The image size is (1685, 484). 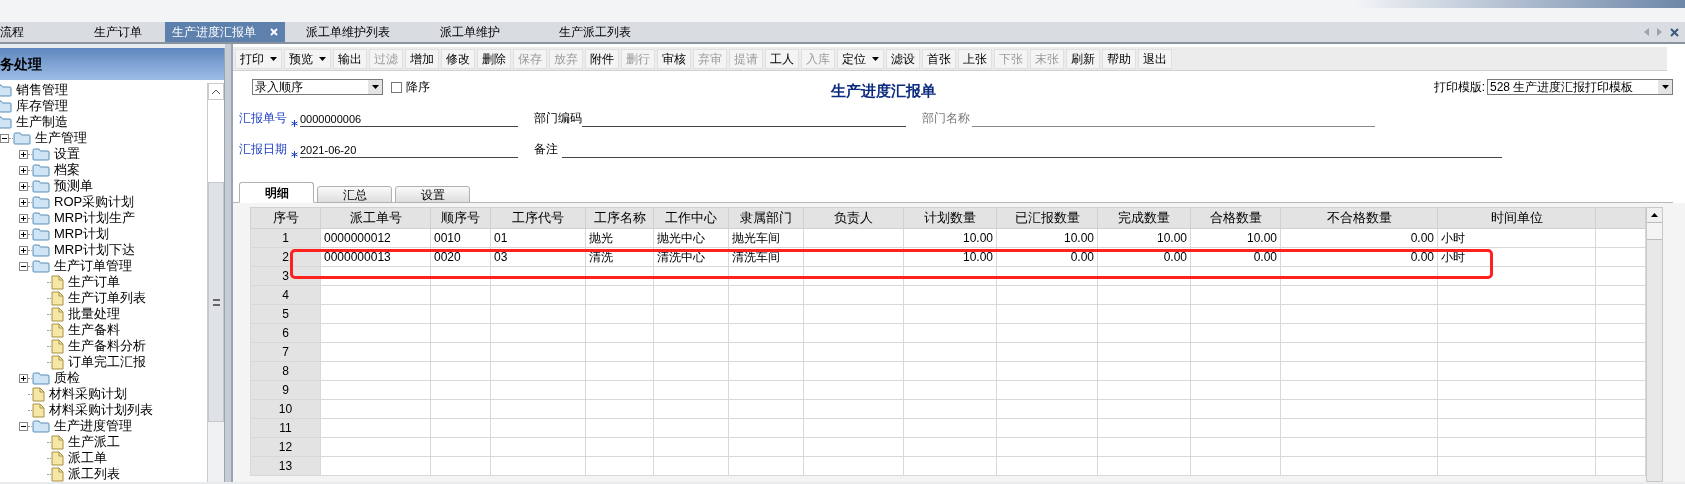 I want to click on print-template-dropdown: 528 生产进度汇报打印模板, so click(x=1580, y=87).